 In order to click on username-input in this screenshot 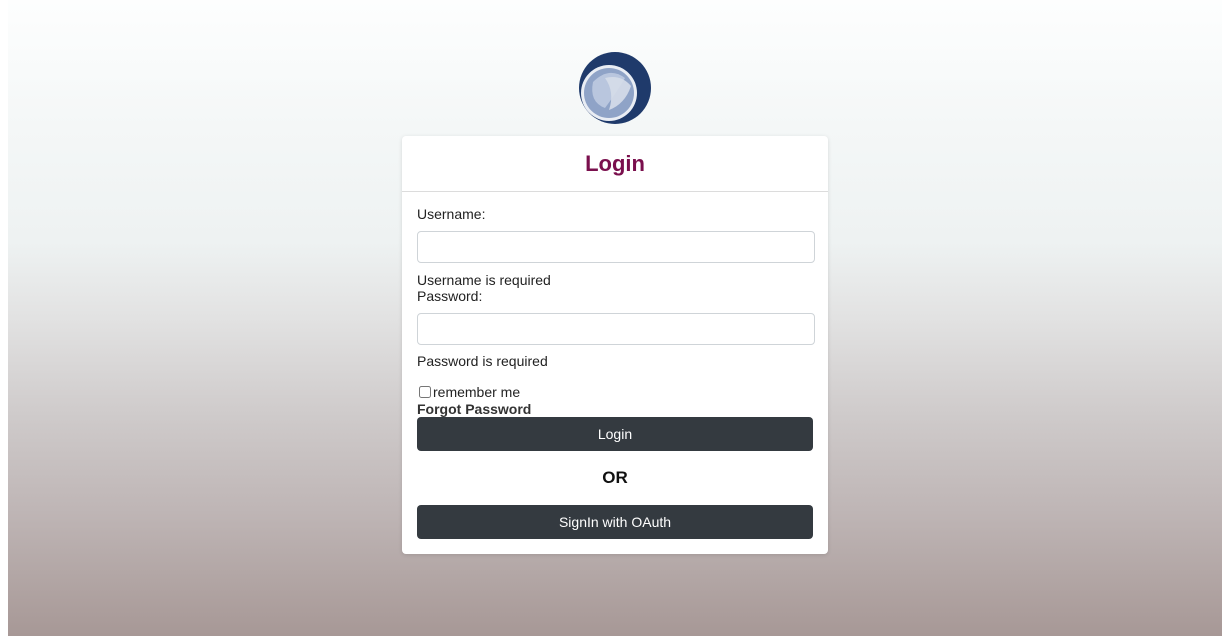, I will do `click(616, 247)`.